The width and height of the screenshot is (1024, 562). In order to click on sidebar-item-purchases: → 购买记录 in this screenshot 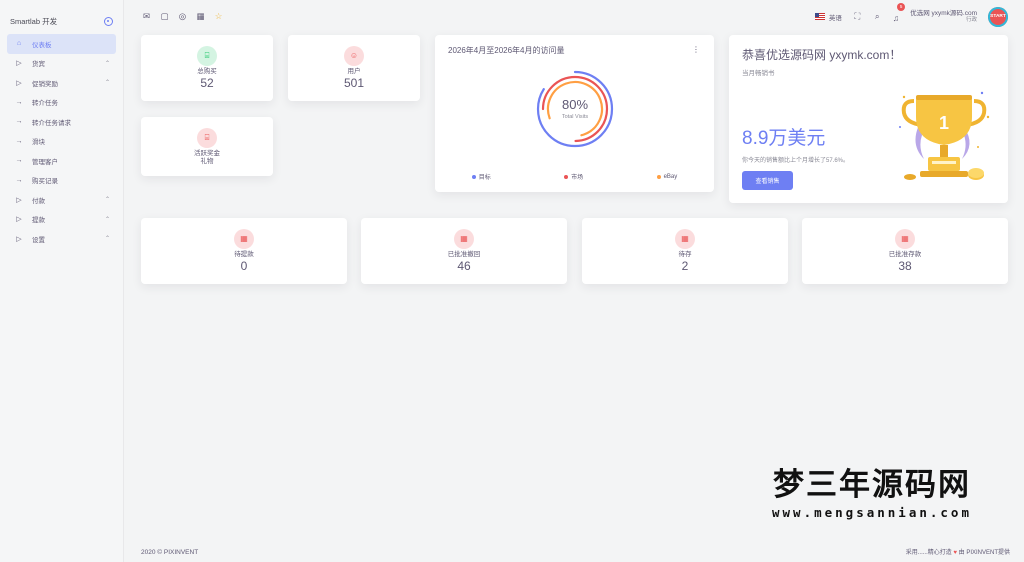, I will do `click(61, 181)`.